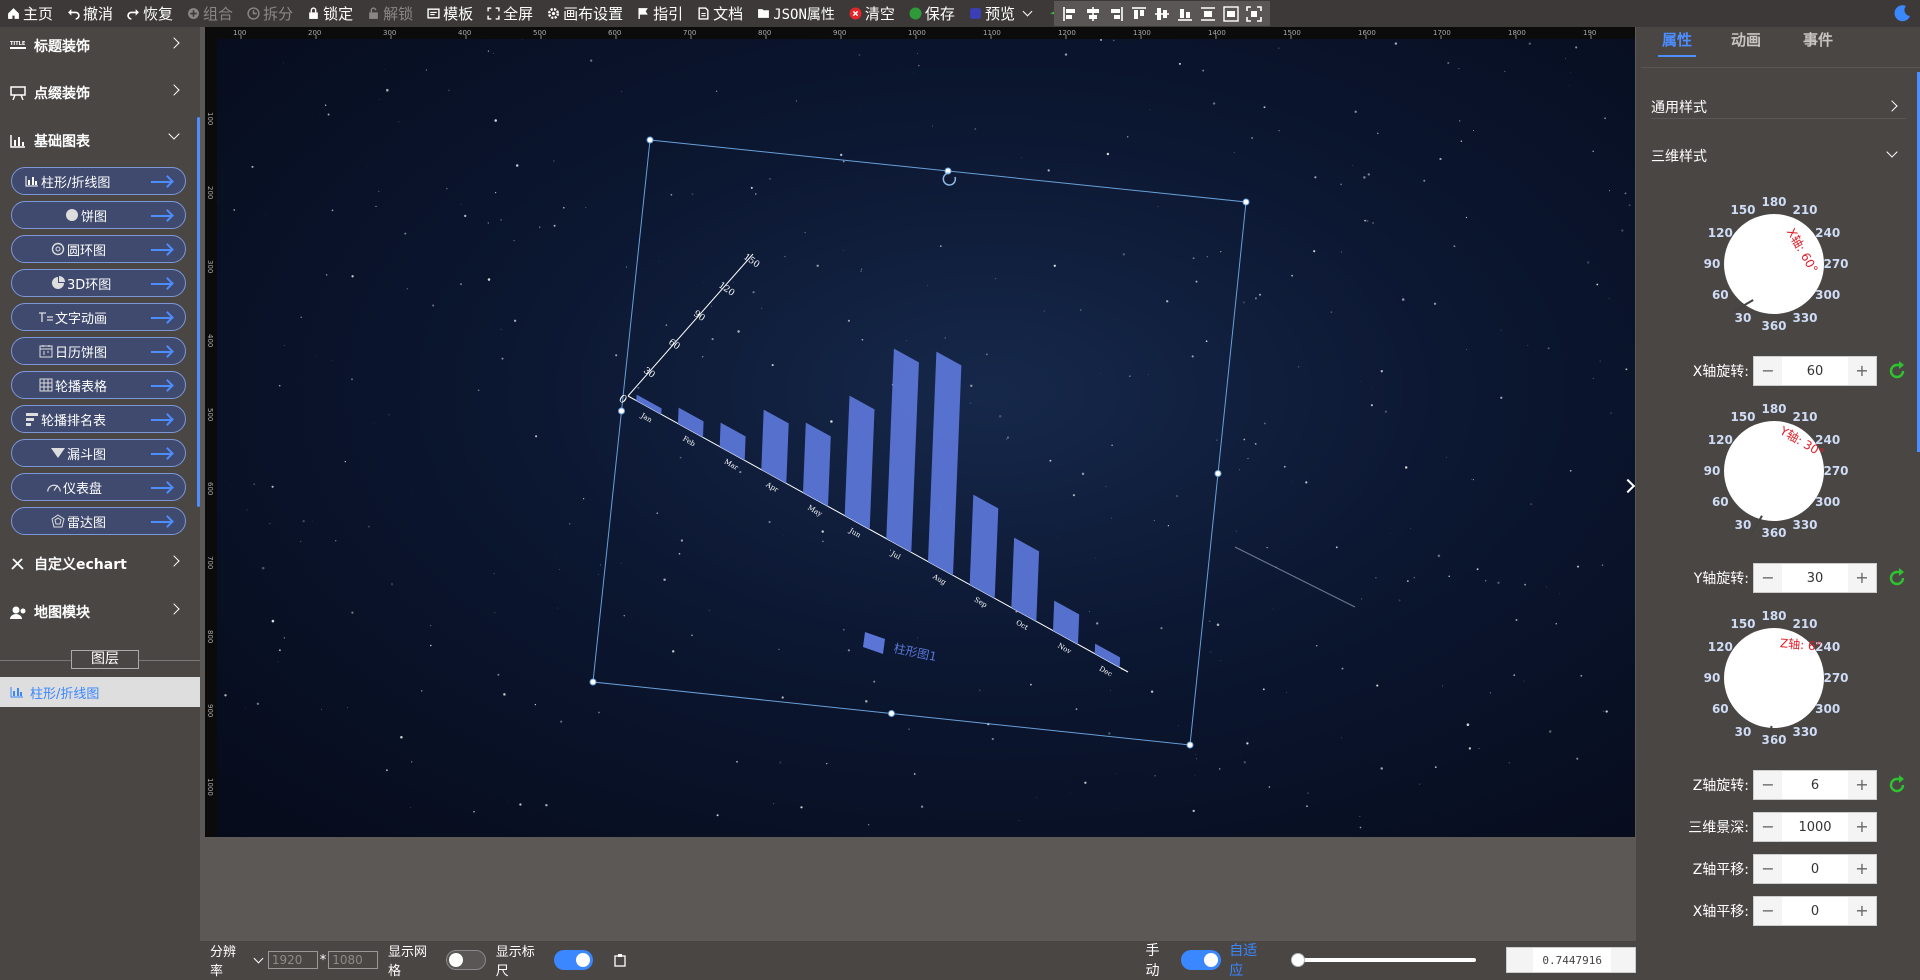 The image size is (1920, 980). I want to click on chevron-down-icon, so click(258, 958).